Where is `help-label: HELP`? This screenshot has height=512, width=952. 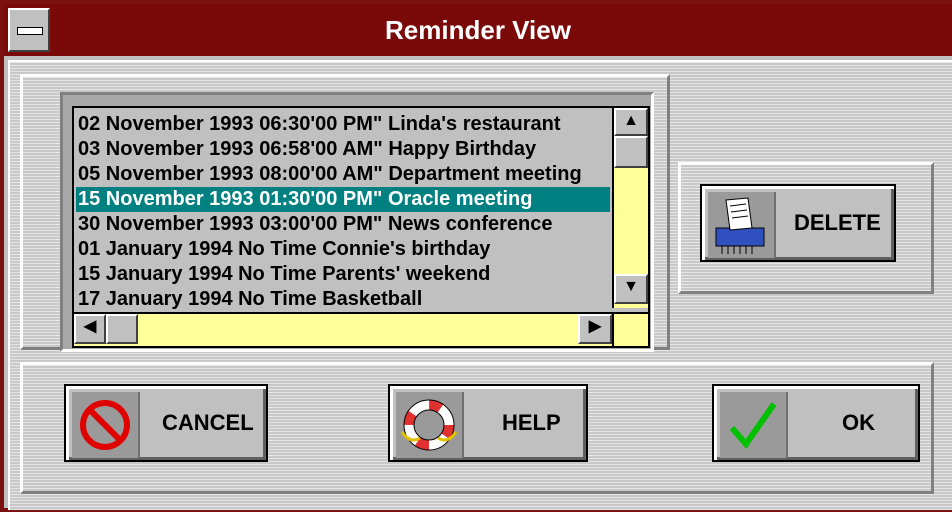
help-label: HELP is located at coordinates (531, 422).